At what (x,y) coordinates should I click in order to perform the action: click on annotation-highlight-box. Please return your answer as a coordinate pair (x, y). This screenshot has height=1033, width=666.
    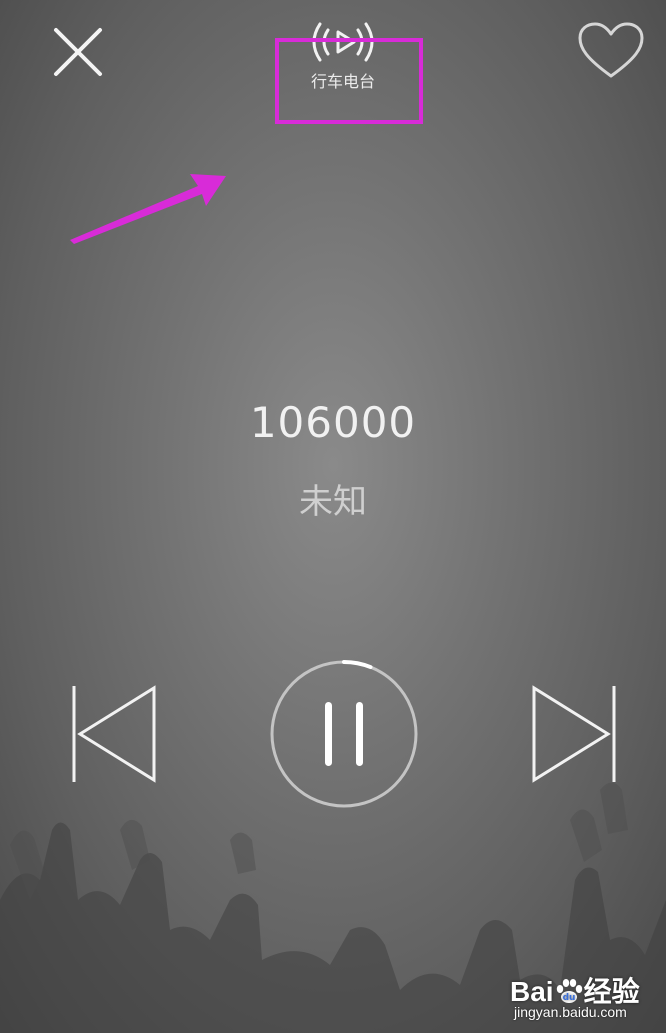
    Looking at the image, I should click on (349, 81).